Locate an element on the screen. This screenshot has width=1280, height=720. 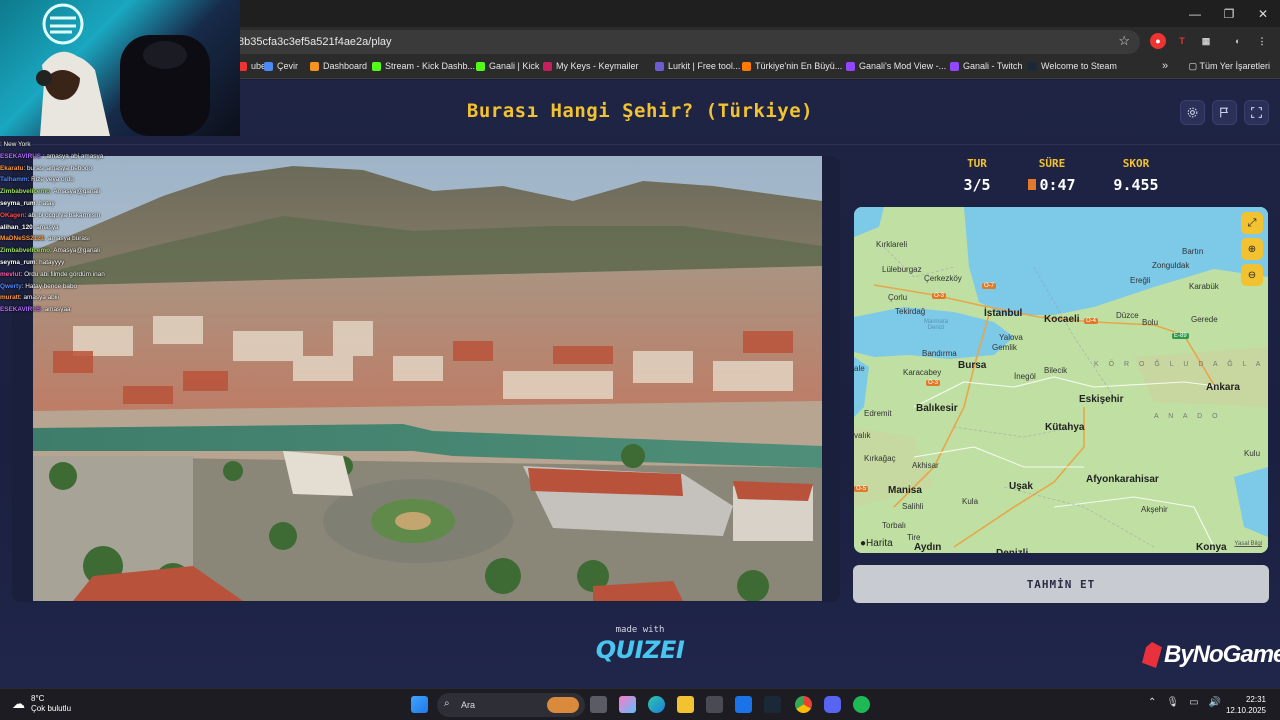
settings-button is located at coordinates (1192, 112).